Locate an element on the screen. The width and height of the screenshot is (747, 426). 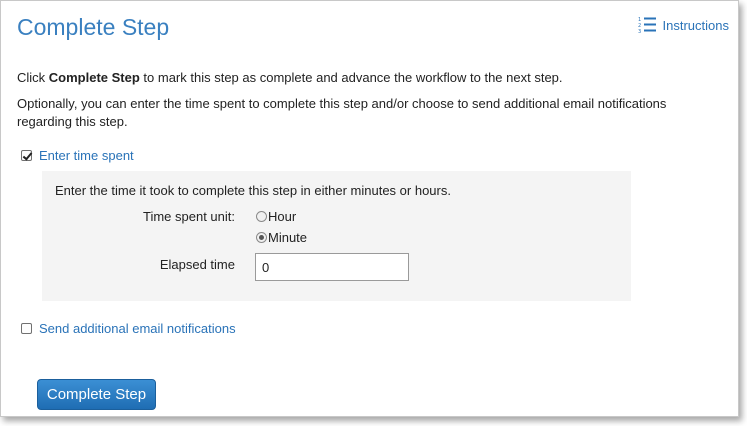
hour-radio is located at coordinates (261, 216).